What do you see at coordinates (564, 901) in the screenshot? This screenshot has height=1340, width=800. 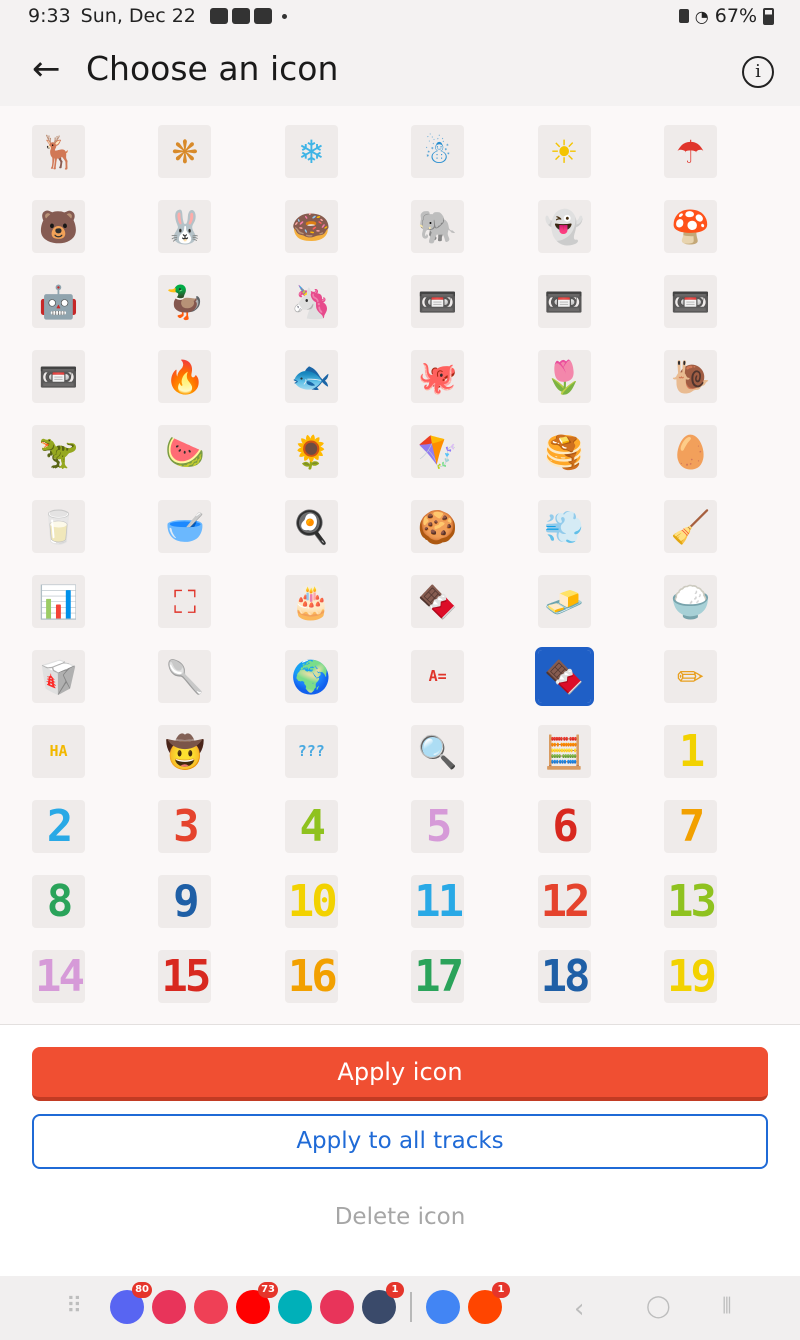 I see `icon-option-twelve: 12` at bounding box center [564, 901].